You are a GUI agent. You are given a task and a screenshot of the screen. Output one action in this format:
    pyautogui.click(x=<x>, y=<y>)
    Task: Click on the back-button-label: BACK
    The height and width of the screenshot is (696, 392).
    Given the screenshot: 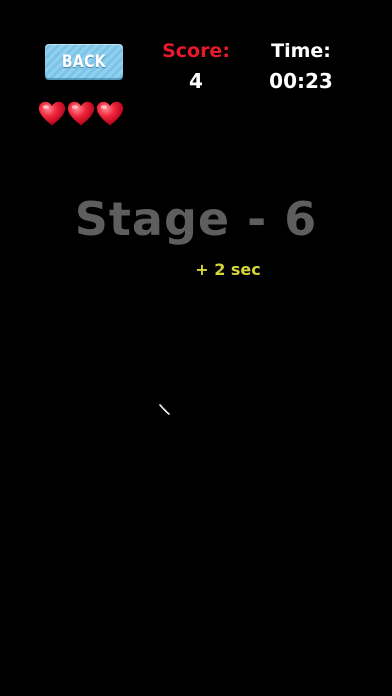 What is the action you would take?
    pyautogui.click(x=84, y=62)
    